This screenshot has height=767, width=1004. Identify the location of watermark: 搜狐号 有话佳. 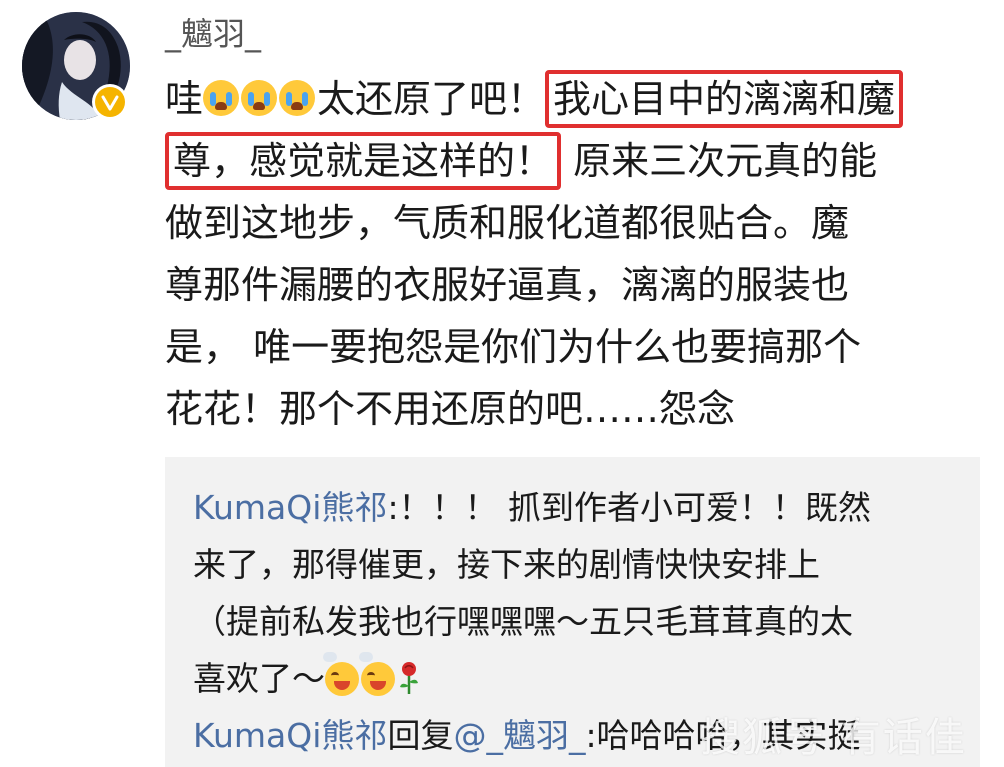
(833, 738).